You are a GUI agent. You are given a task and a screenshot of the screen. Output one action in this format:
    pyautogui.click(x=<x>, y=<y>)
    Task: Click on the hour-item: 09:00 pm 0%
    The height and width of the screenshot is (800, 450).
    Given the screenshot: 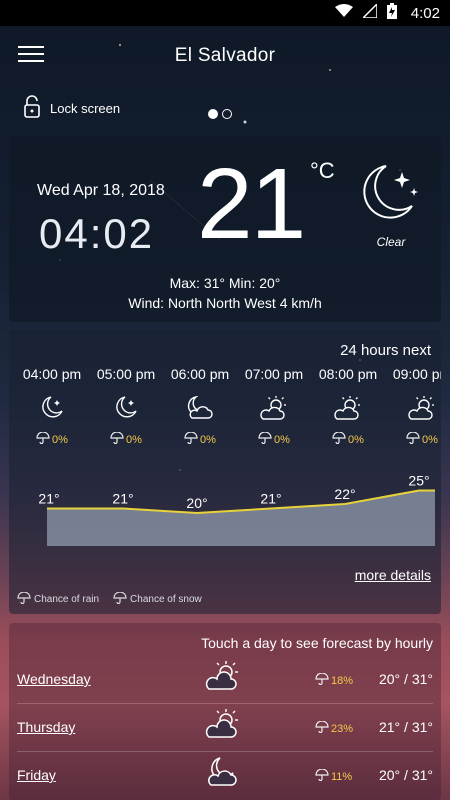 What is the action you would take?
    pyautogui.click(x=413, y=406)
    